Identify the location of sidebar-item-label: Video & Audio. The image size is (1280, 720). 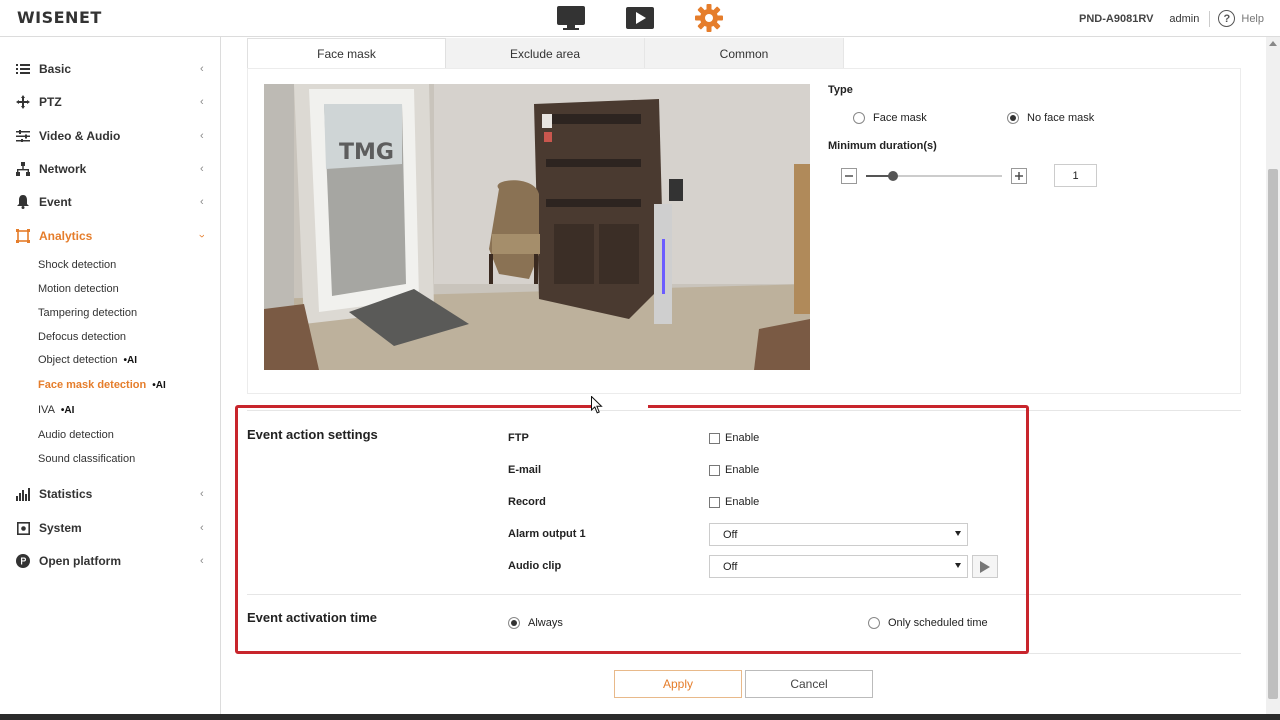
(80, 136).